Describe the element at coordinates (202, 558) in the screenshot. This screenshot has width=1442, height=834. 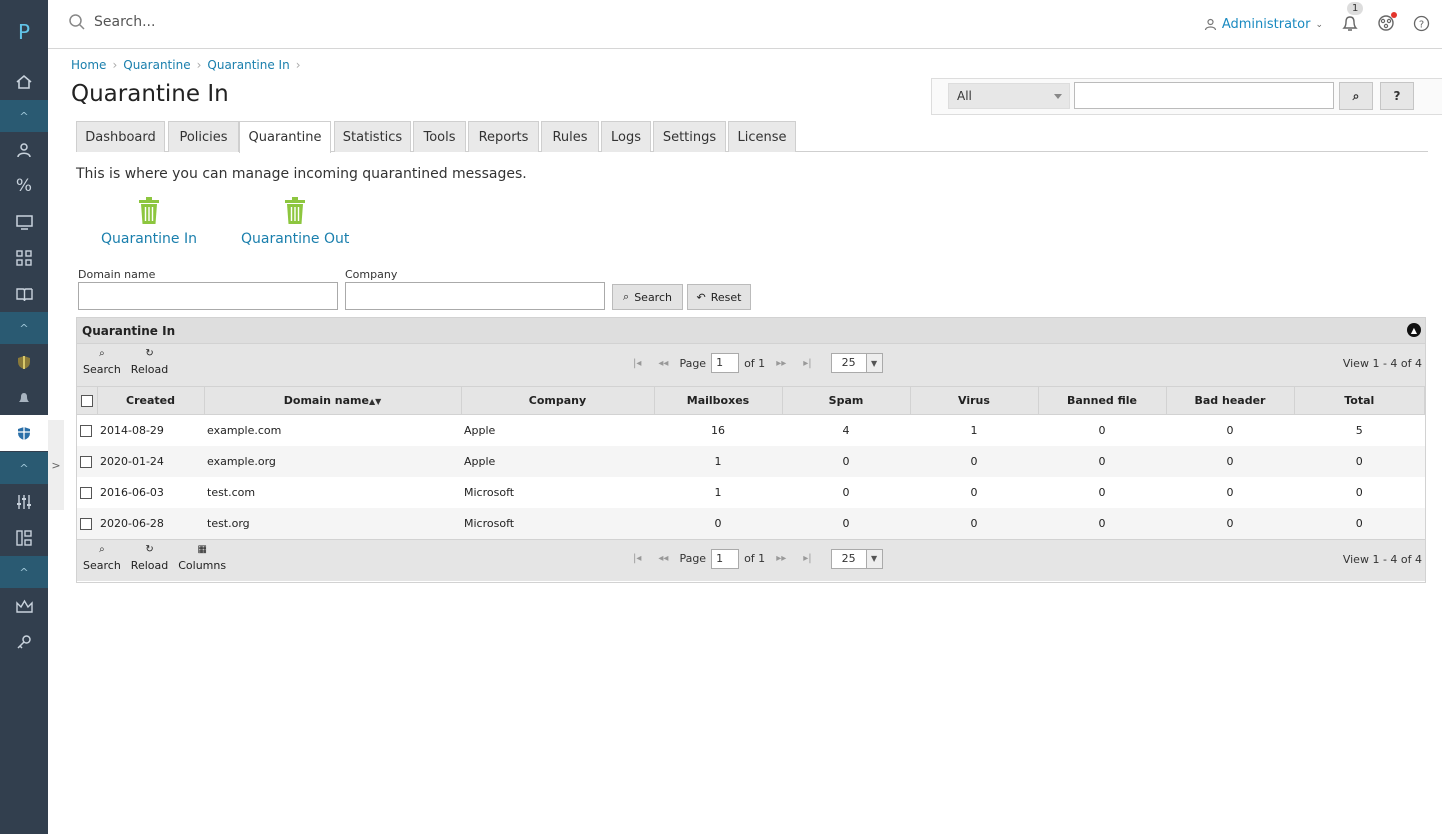
I see `grid-columns-button: ▦ Columns` at that location.